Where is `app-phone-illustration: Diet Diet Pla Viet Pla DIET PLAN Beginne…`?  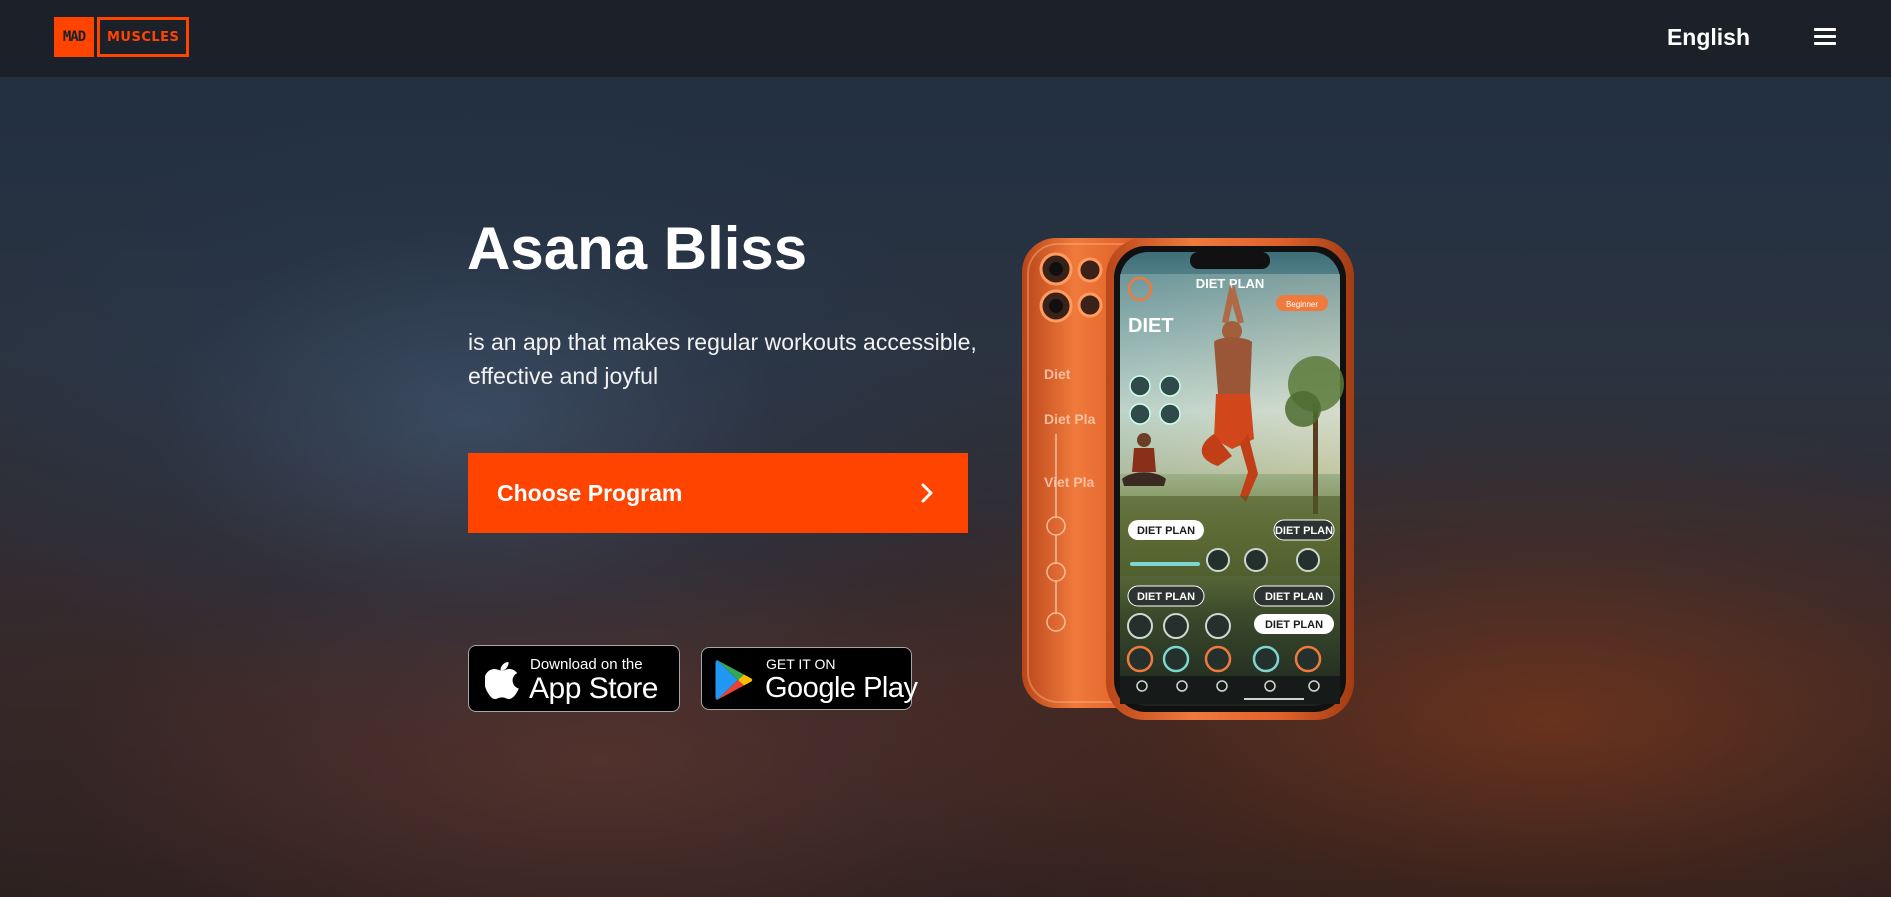
app-phone-illustration: Diet Diet Pla Viet Pla DIET PLAN Beginne… is located at coordinates (1188, 479).